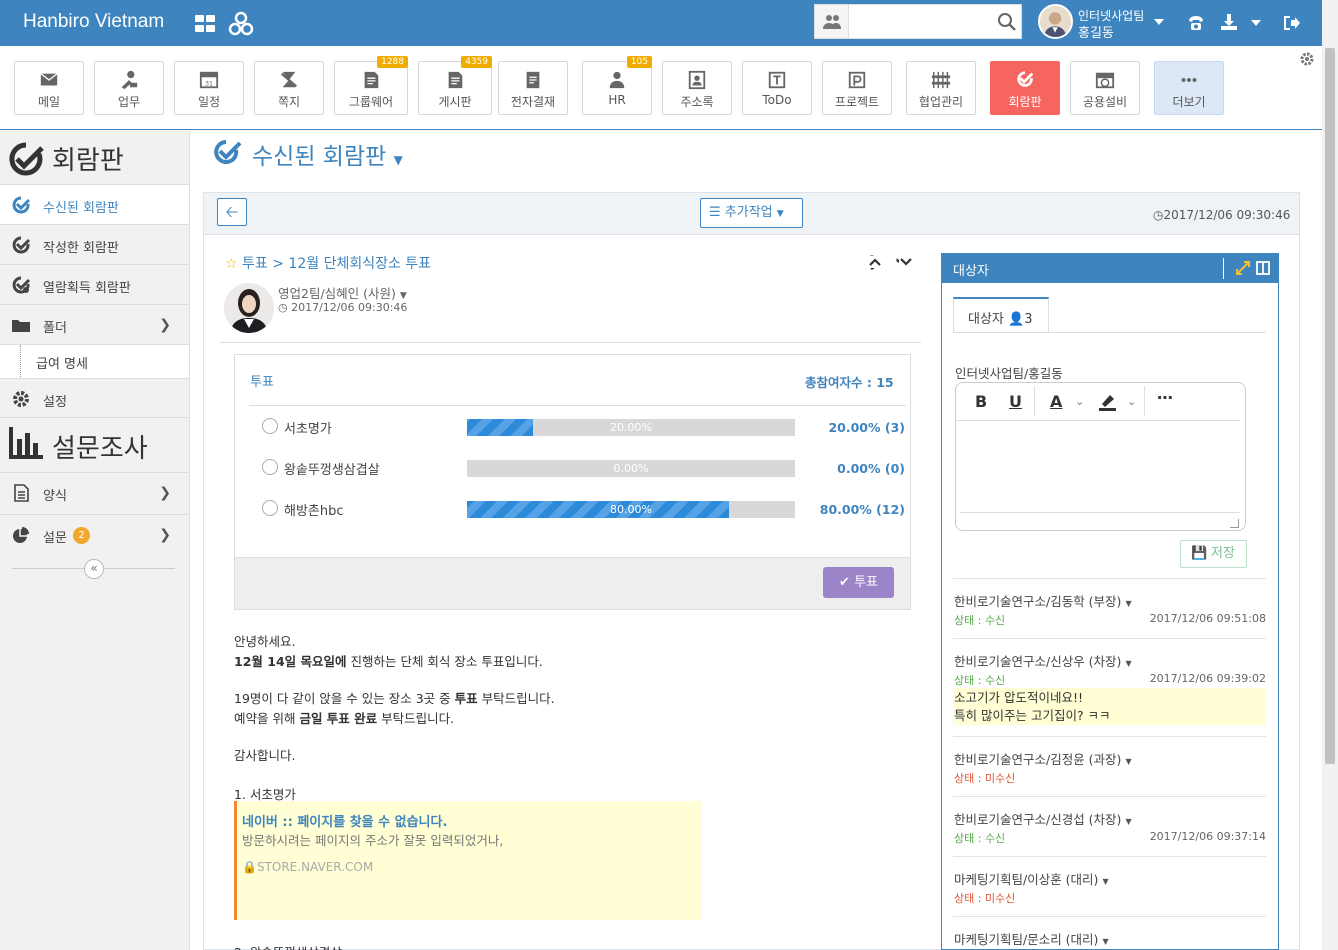 This screenshot has height=950, width=1338. Describe the element at coordinates (327, 154) in the screenshot. I see `page-title: 수신된 회람판 ▼` at that location.